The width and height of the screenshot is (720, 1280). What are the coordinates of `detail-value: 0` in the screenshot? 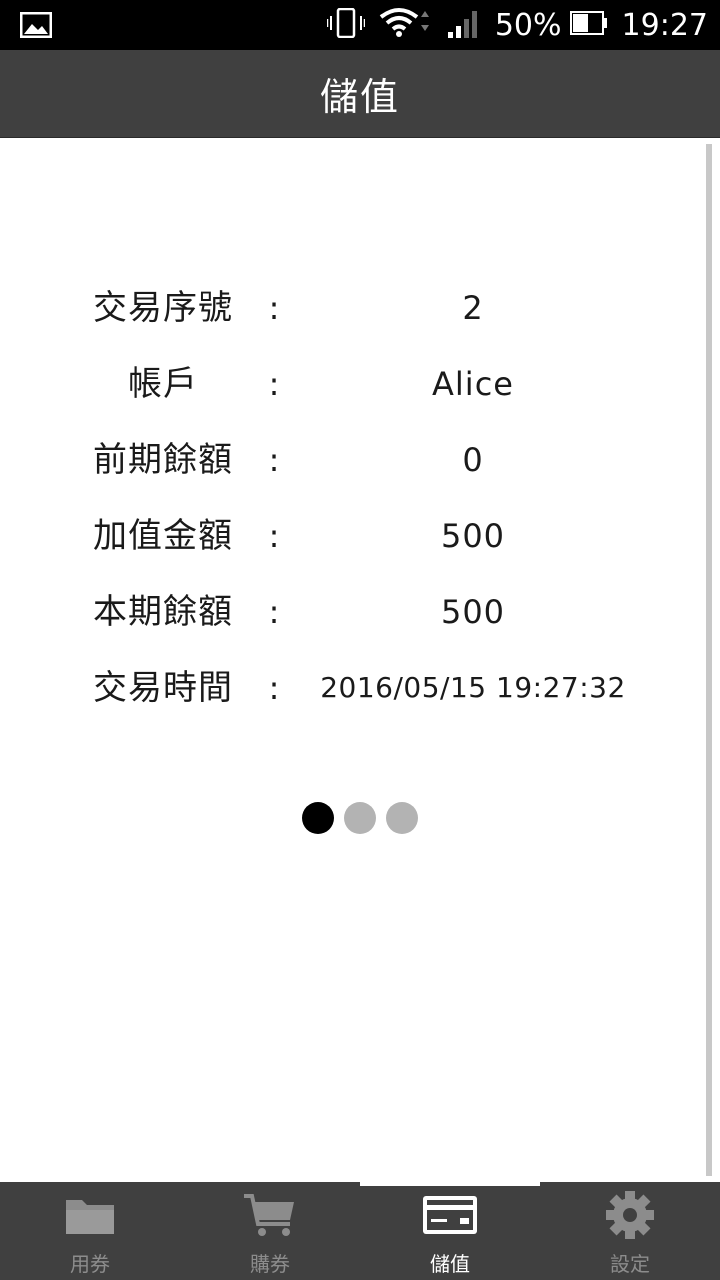 It's located at (473, 460).